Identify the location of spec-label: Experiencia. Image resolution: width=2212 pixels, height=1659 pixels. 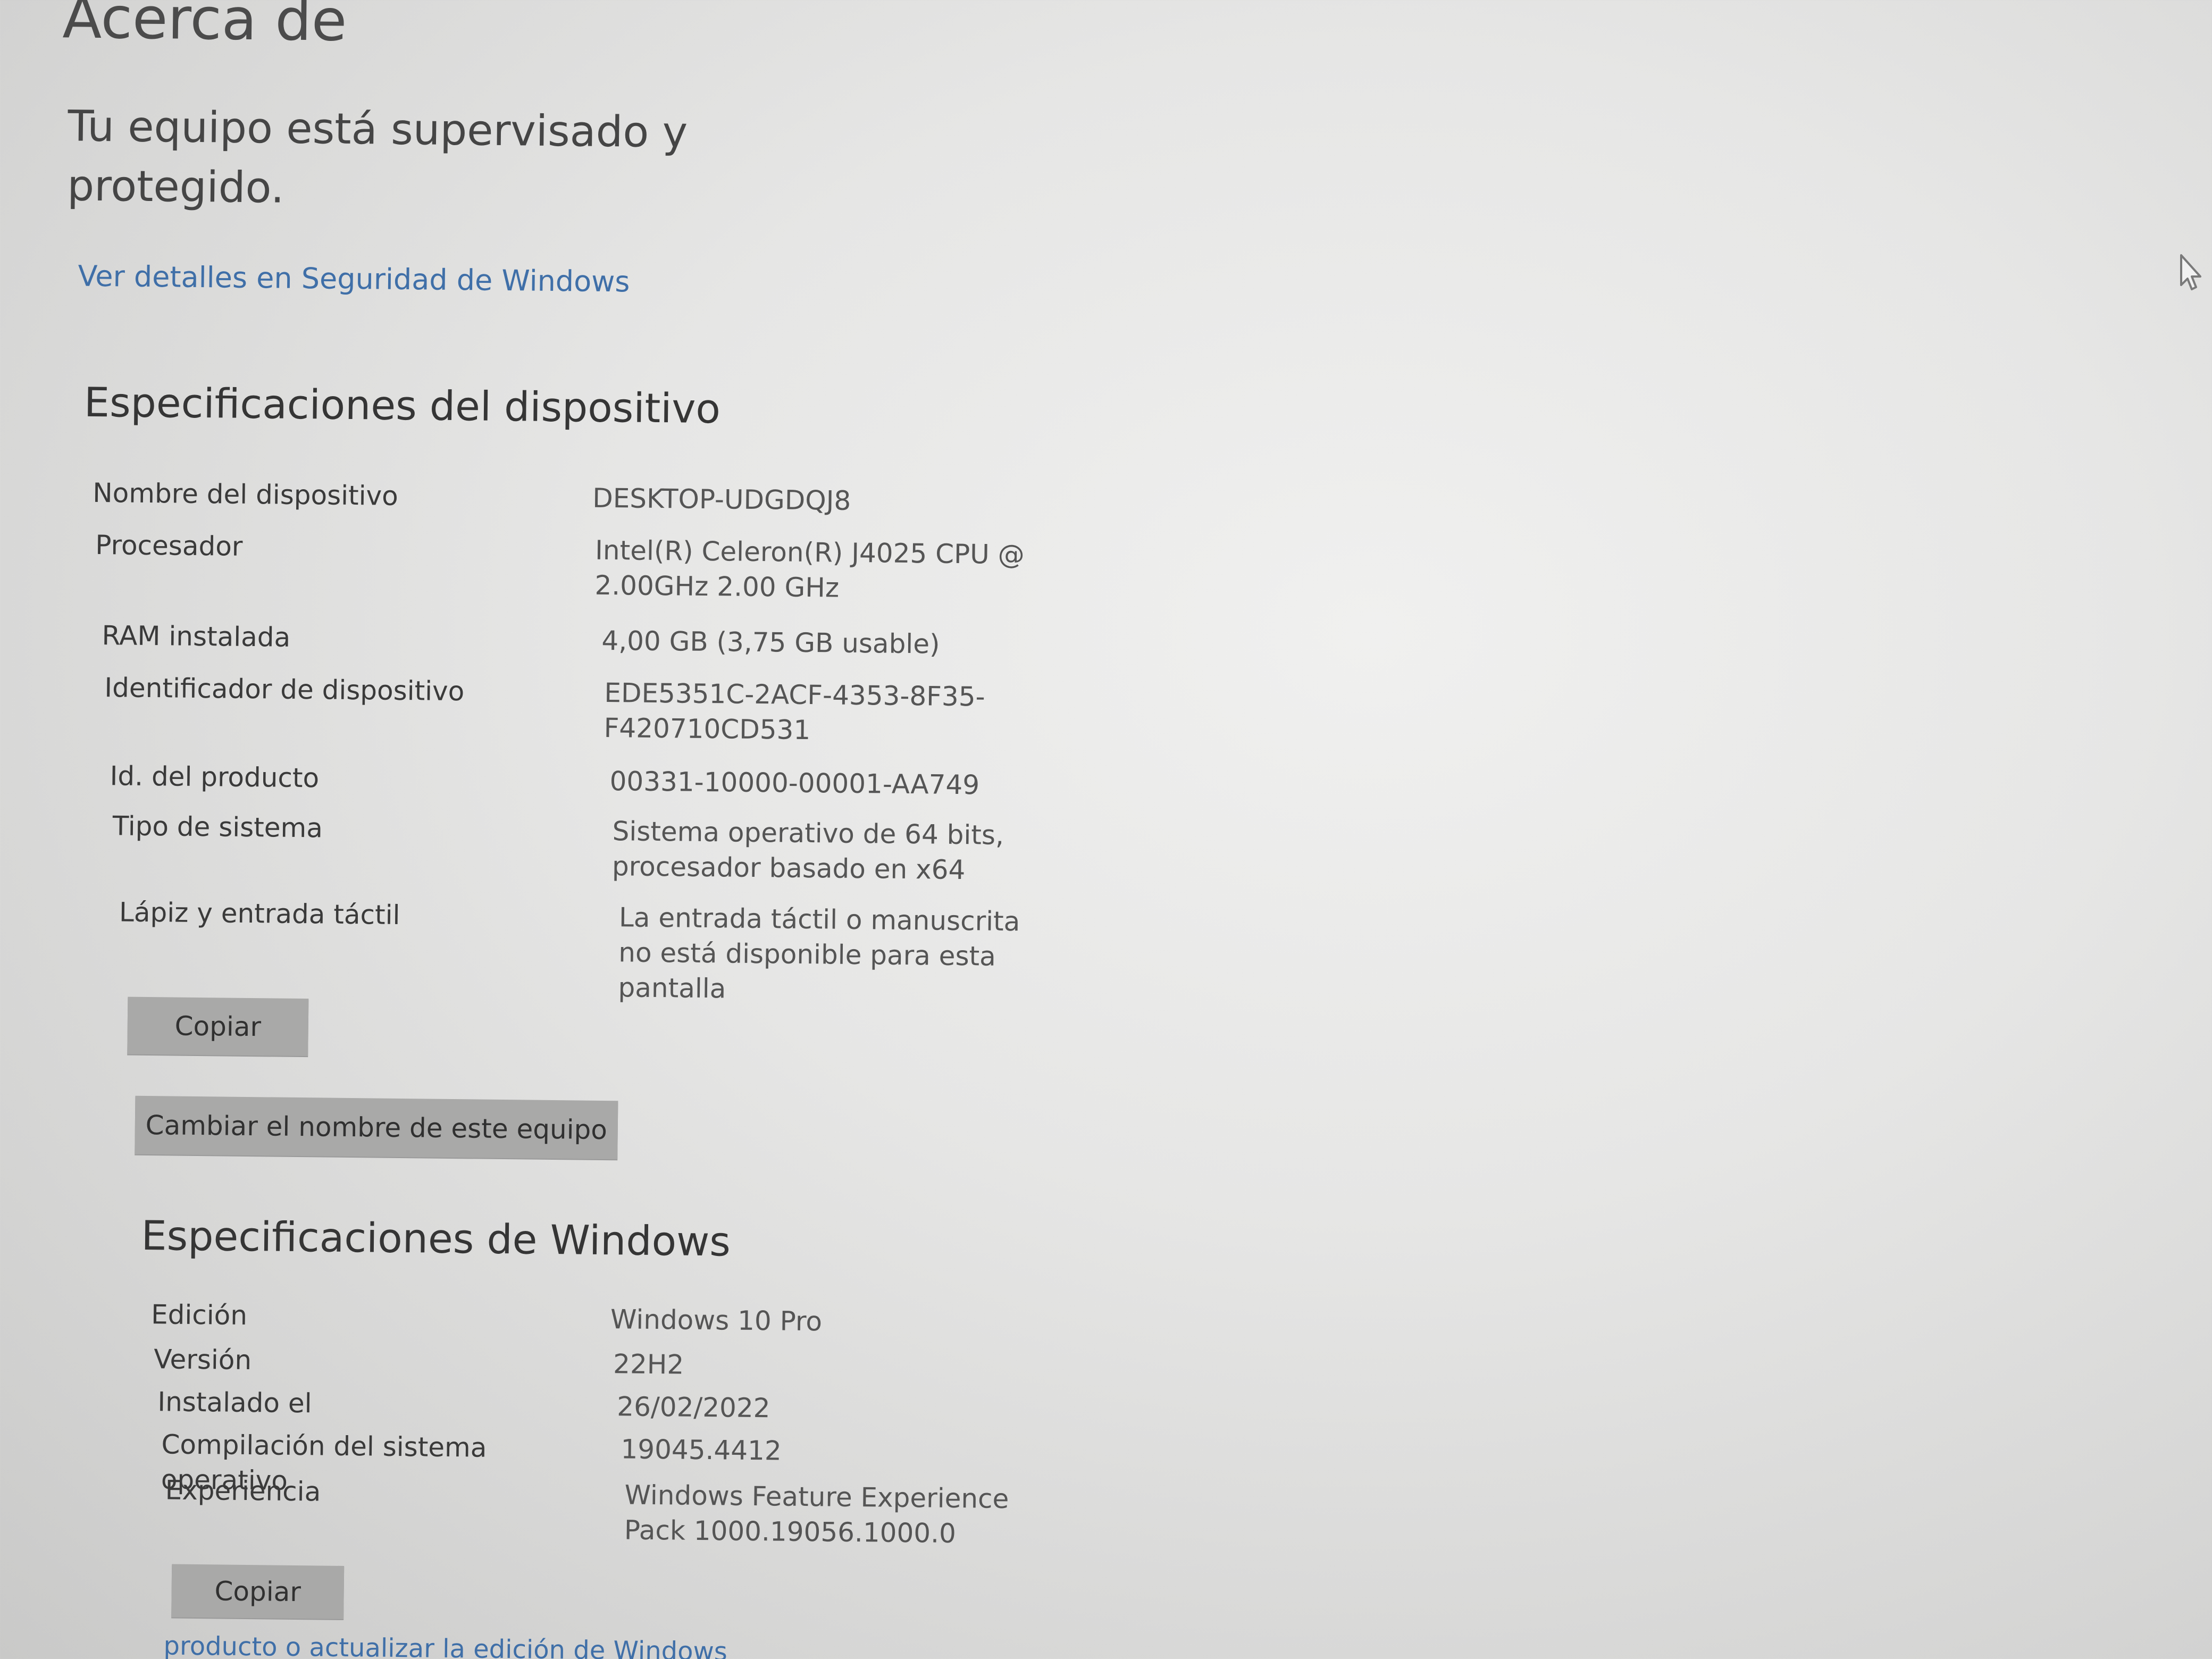
(243, 1490).